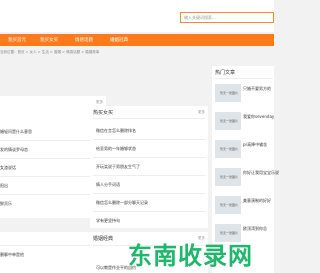  Describe the element at coordinates (116, 149) in the screenshot. I see `list-item: 给丢男的一年婚够状态` at that location.